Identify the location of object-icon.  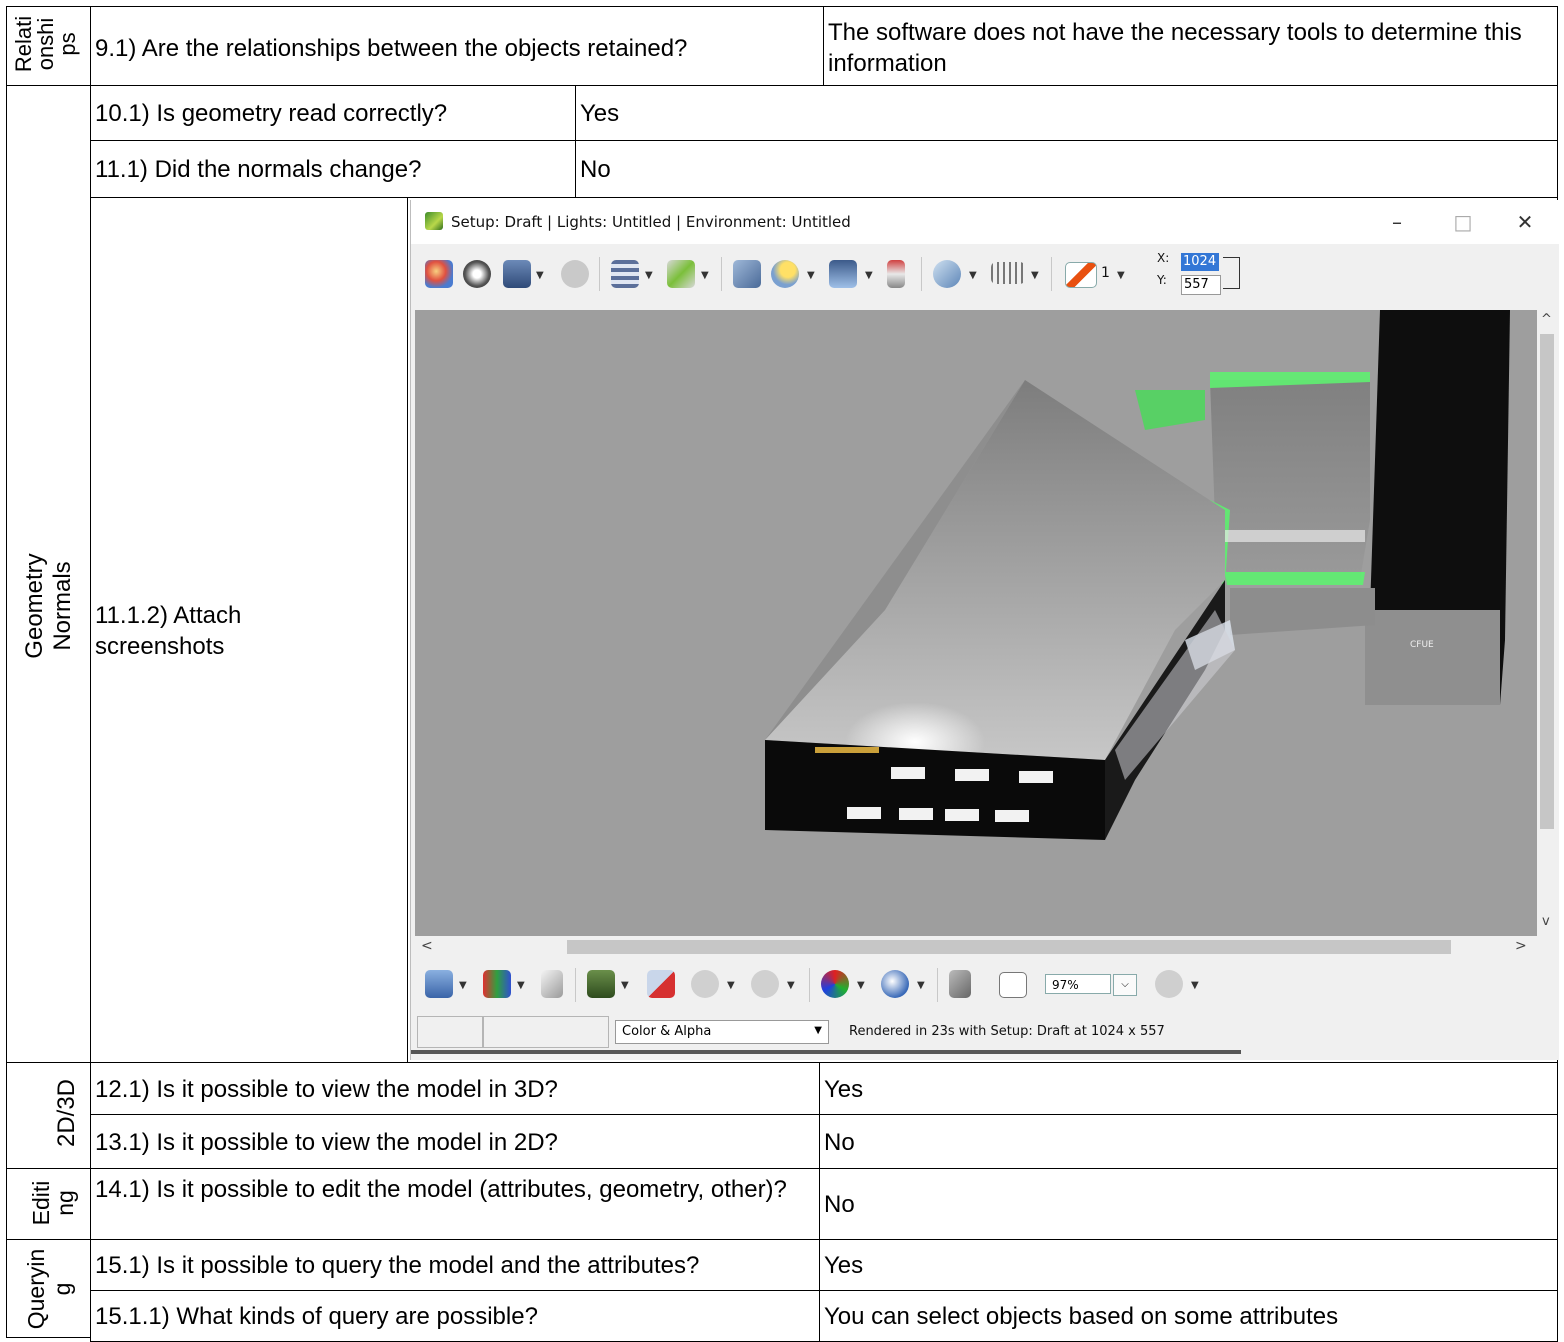
(1169, 984).